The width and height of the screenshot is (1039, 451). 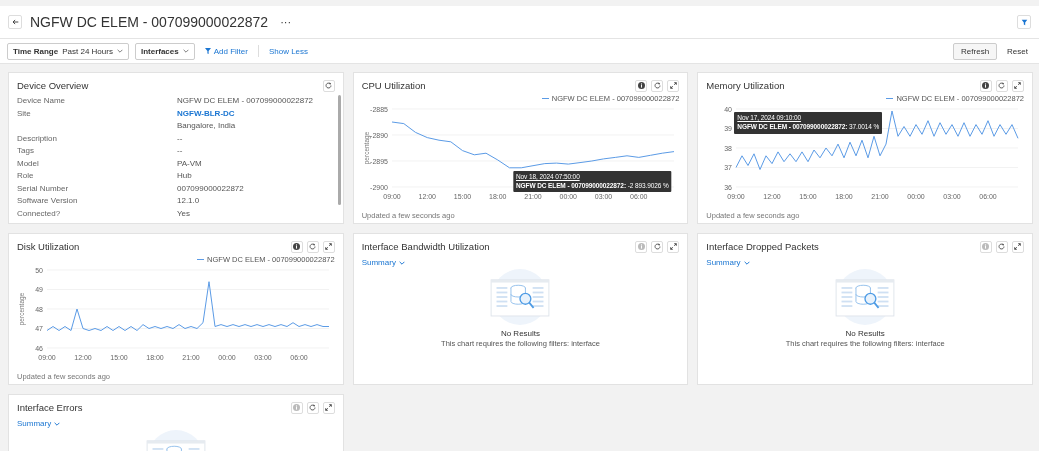 I want to click on field-label: Serial Number, so click(x=43, y=188).